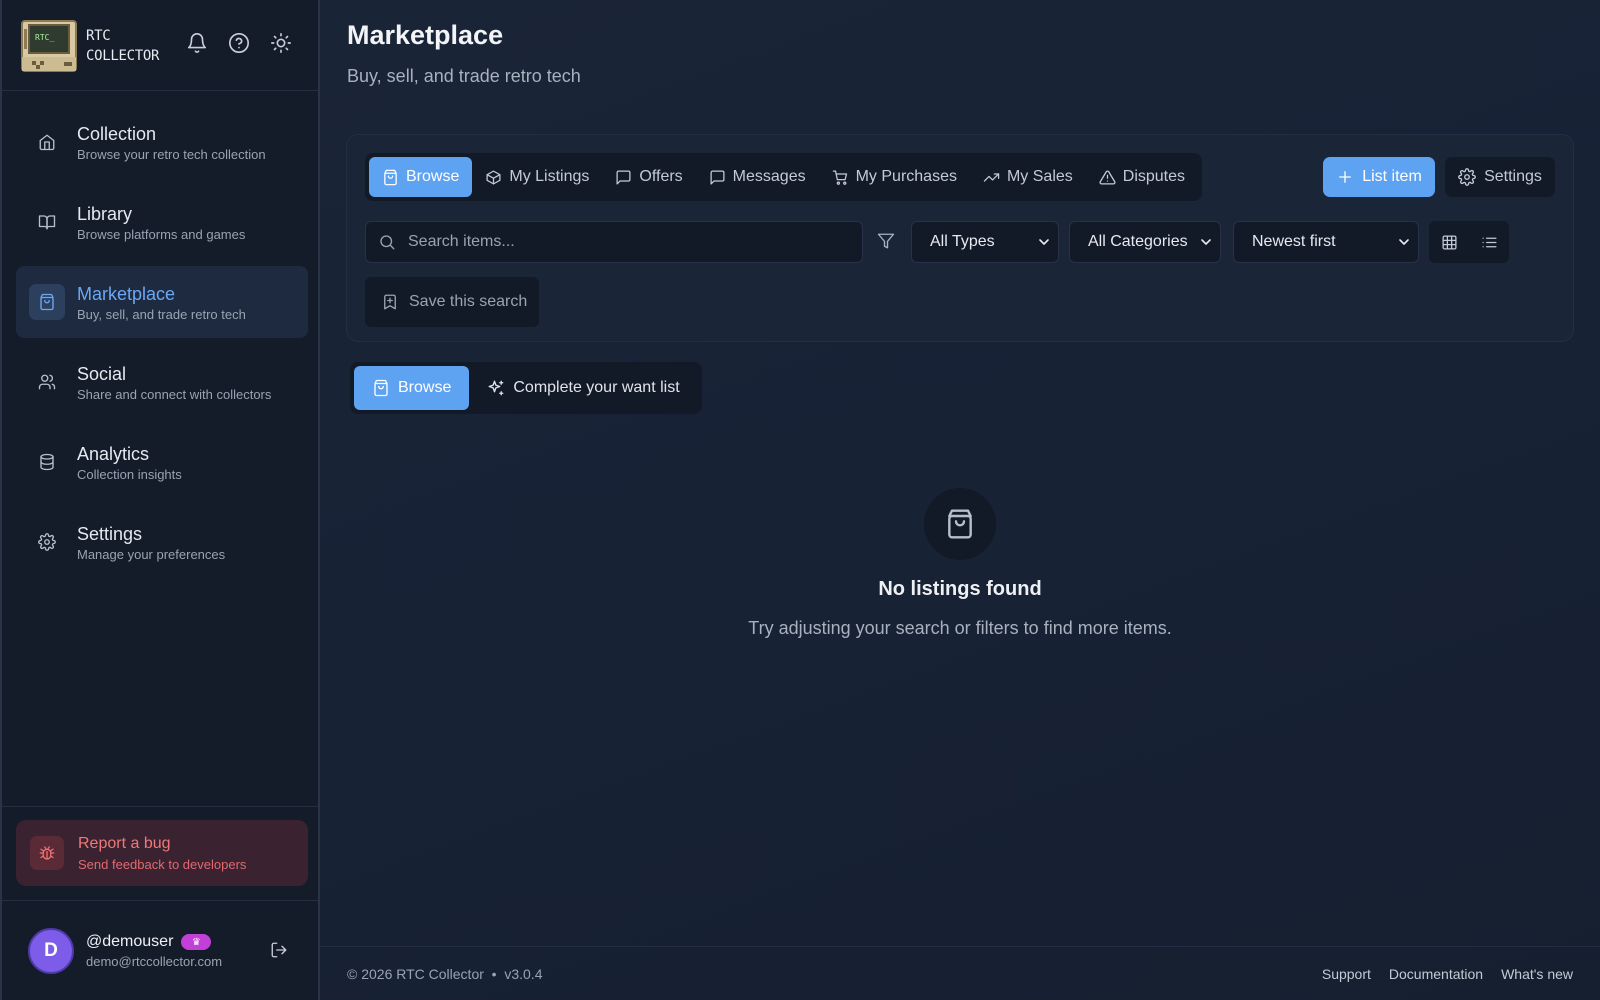  I want to click on search-box, so click(614, 242).